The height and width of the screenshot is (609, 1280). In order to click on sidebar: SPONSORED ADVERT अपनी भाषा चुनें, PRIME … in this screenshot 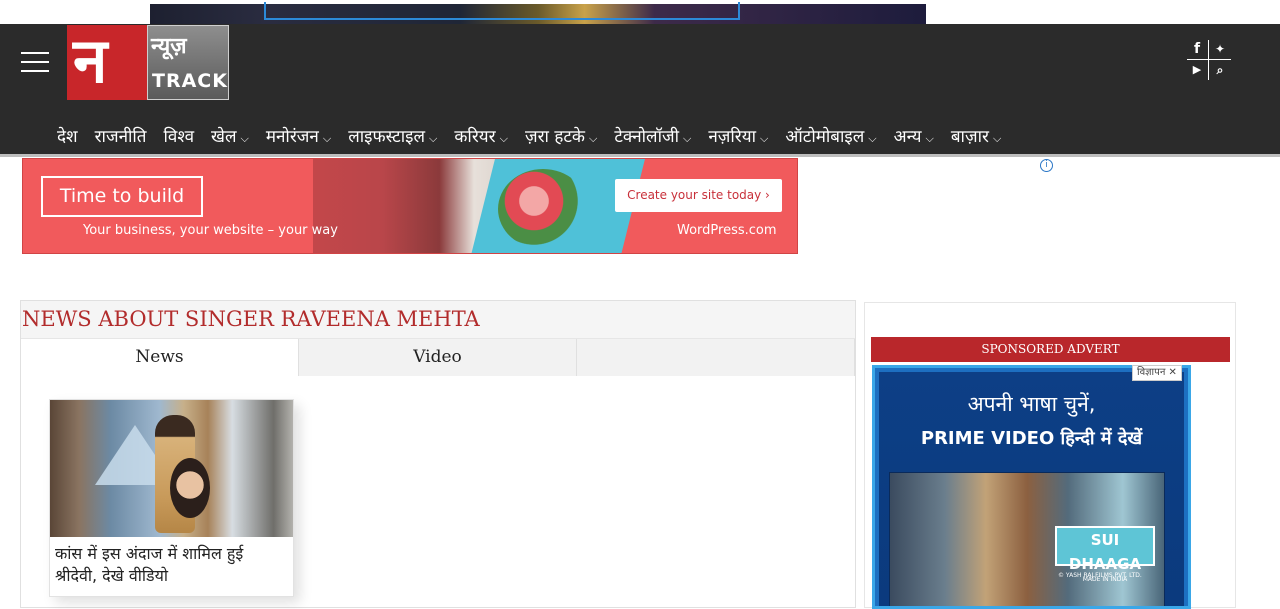, I will do `click(1050, 455)`.